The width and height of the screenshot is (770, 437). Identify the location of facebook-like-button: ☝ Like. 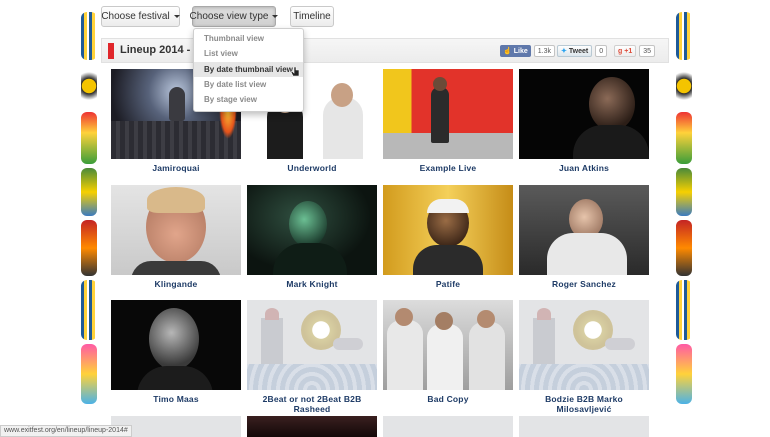
(515, 51).